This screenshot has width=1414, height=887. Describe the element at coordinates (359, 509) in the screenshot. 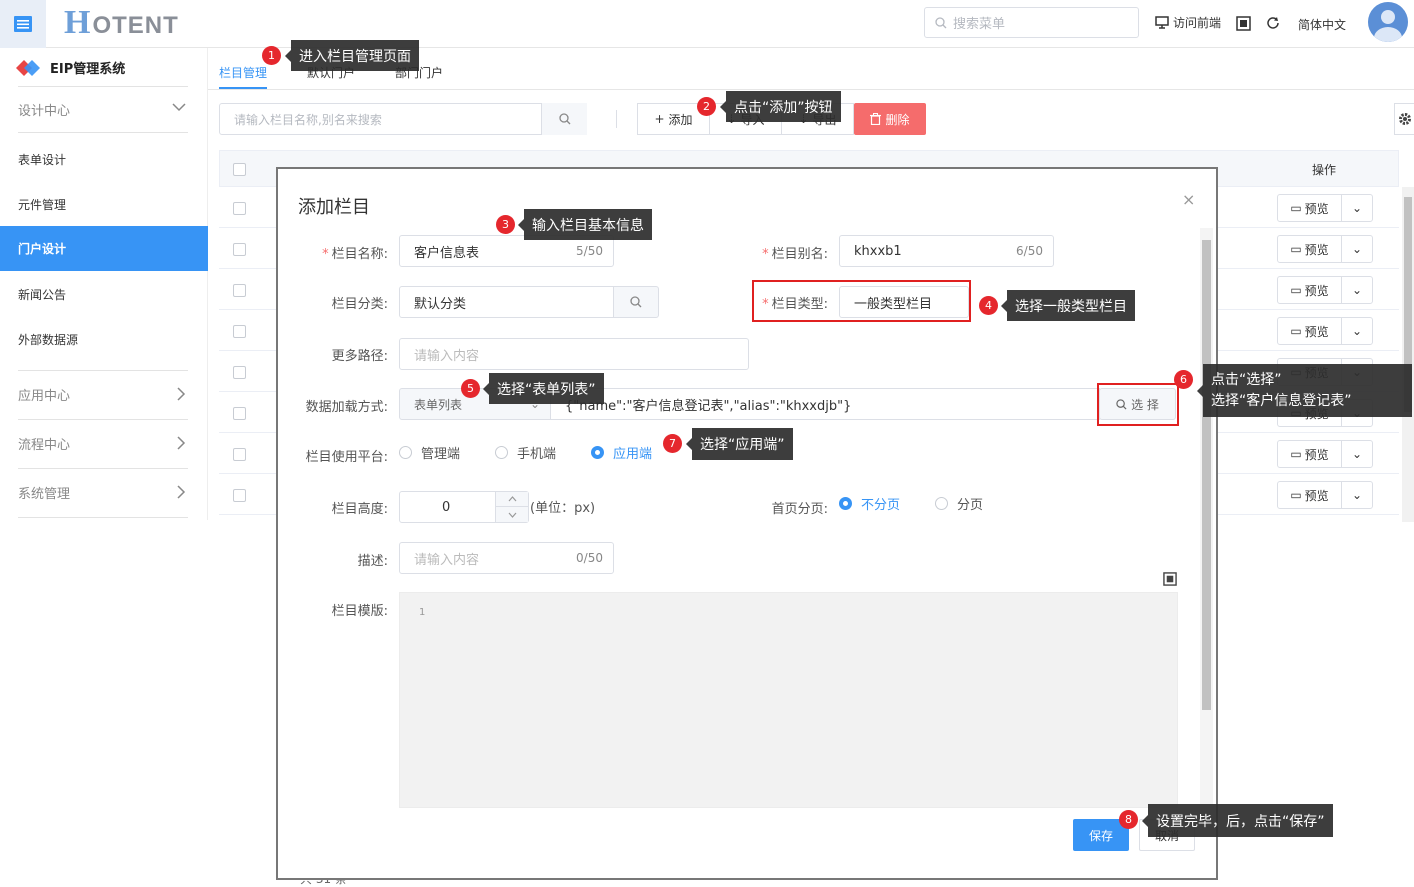

I see `height-label: 栏目高度:` at that location.